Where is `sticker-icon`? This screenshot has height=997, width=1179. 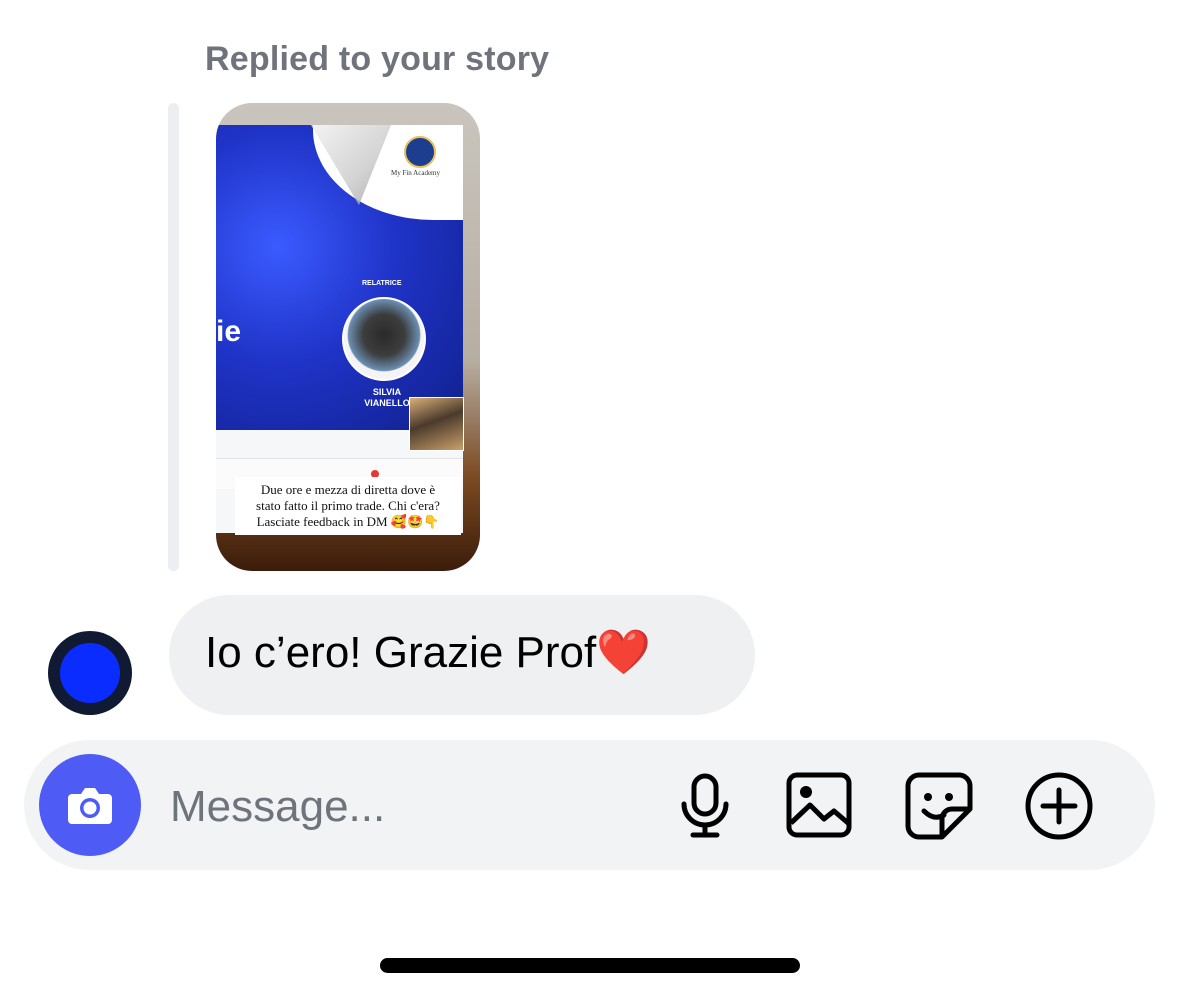
sticker-icon is located at coordinates (939, 806).